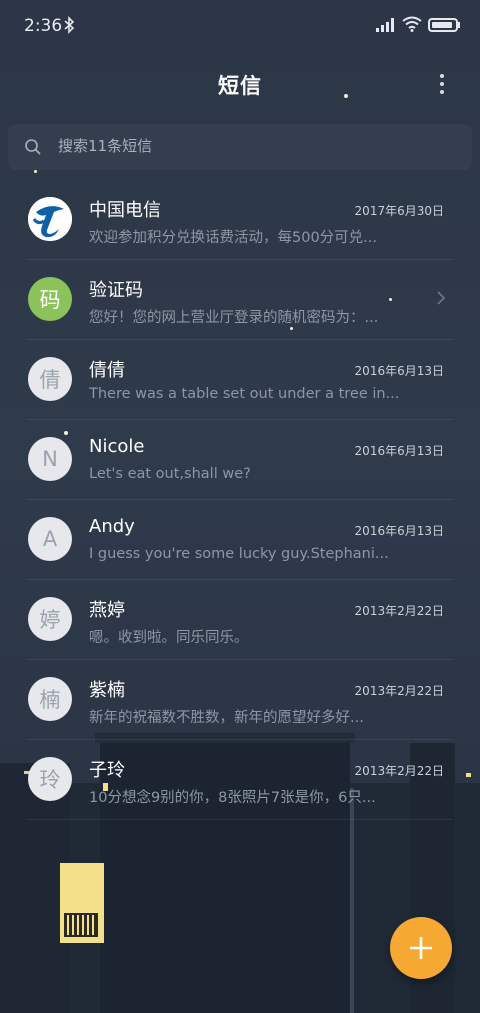  Describe the element at coordinates (69, 25) in the screenshot. I see `bluetooth-icon` at that location.